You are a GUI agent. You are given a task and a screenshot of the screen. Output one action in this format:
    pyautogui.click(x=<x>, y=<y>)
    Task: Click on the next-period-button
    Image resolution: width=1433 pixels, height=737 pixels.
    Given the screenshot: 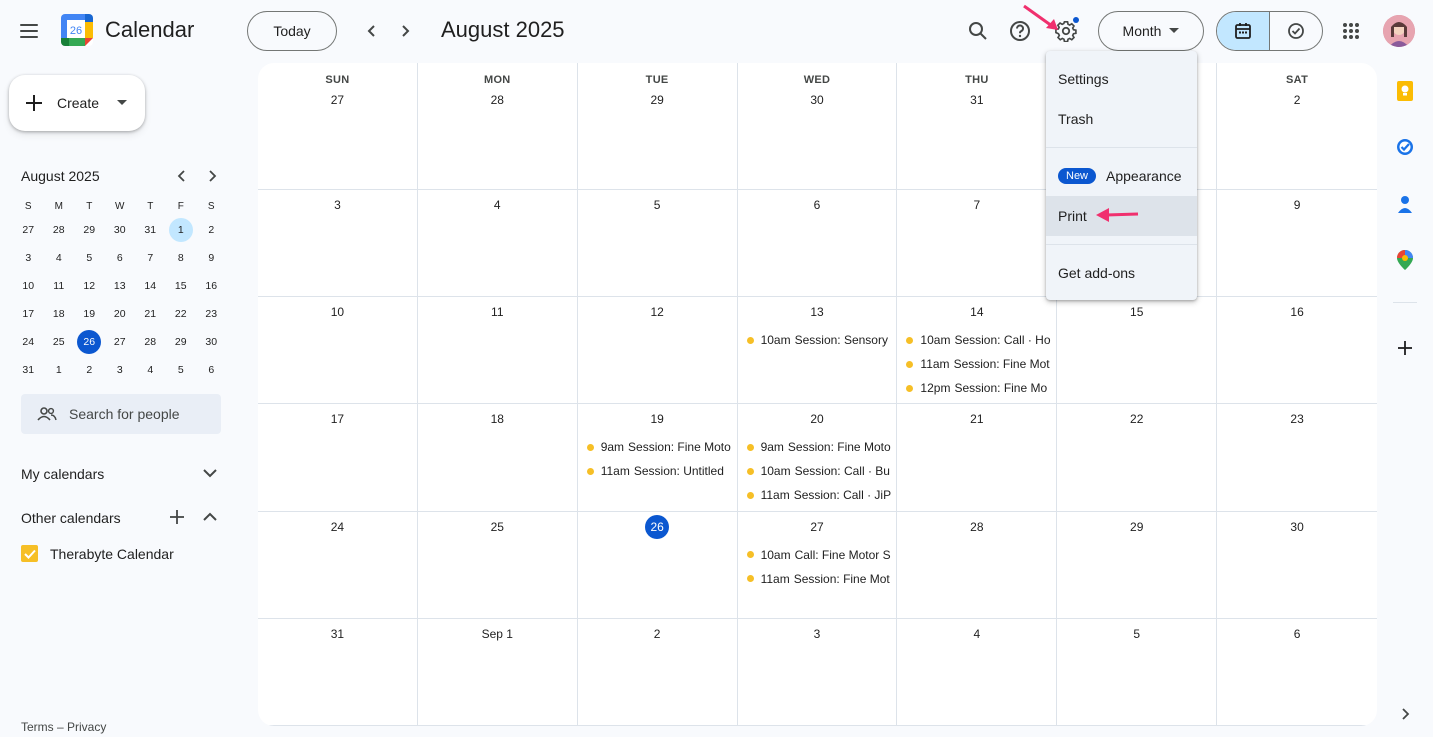 What is the action you would take?
    pyautogui.click(x=405, y=31)
    